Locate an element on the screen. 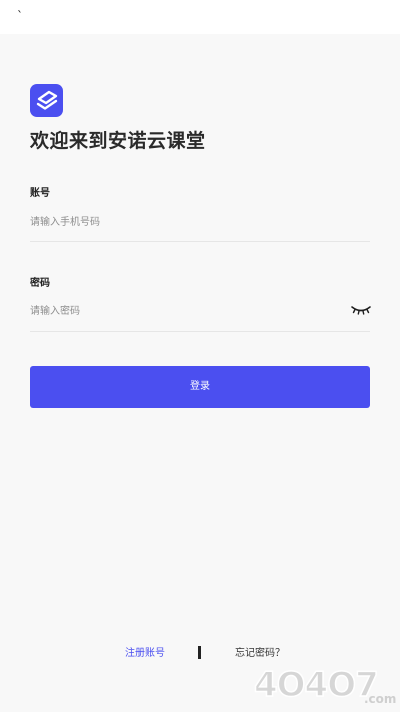 Image resolution: width=400 pixels, height=712 pixels. forgot-password-link: 忘记密码？ is located at coordinates (260, 654).